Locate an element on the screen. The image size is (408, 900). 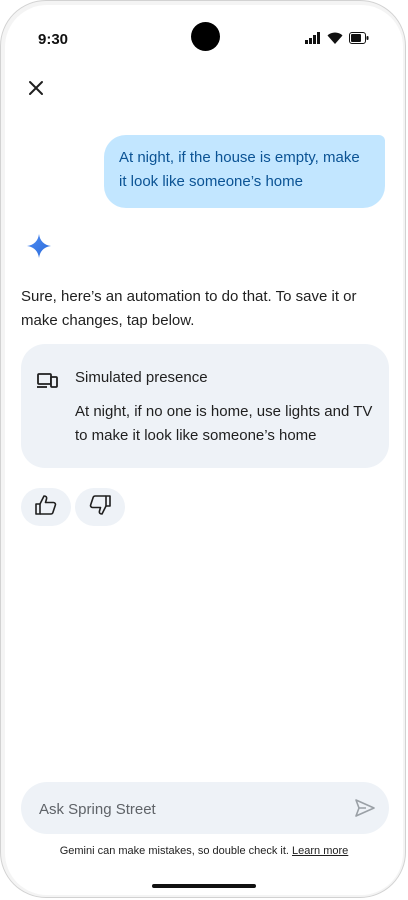
close-icon is located at coordinates (36, 90).